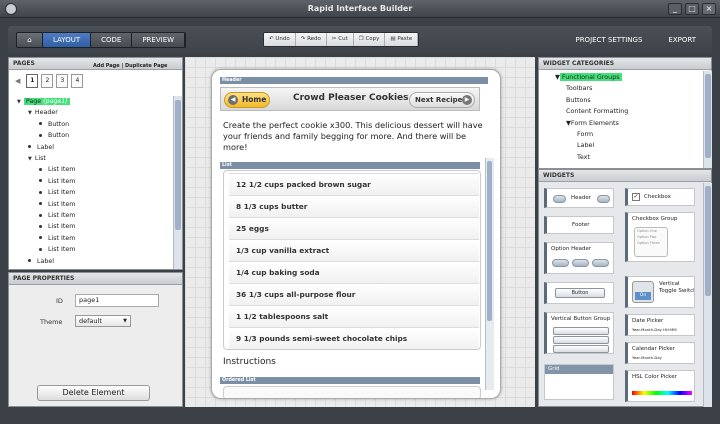  I want to click on list-item: 9 1/3 pounds semi-sweet chocolate chips, so click(354, 338).